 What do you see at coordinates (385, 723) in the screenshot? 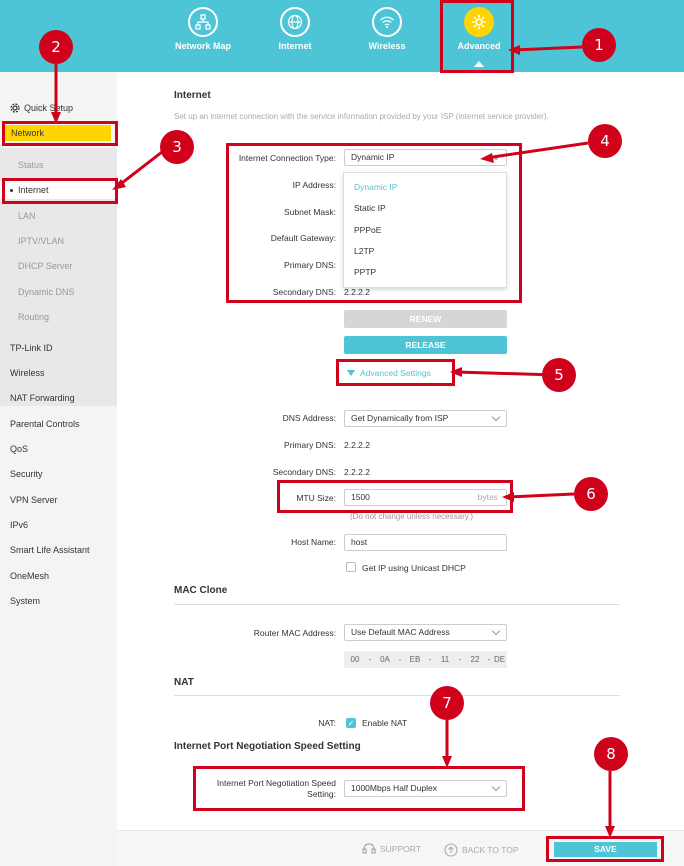
I see `nat-checkbox-label: Enable NAT` at bounding box center [385, 723].